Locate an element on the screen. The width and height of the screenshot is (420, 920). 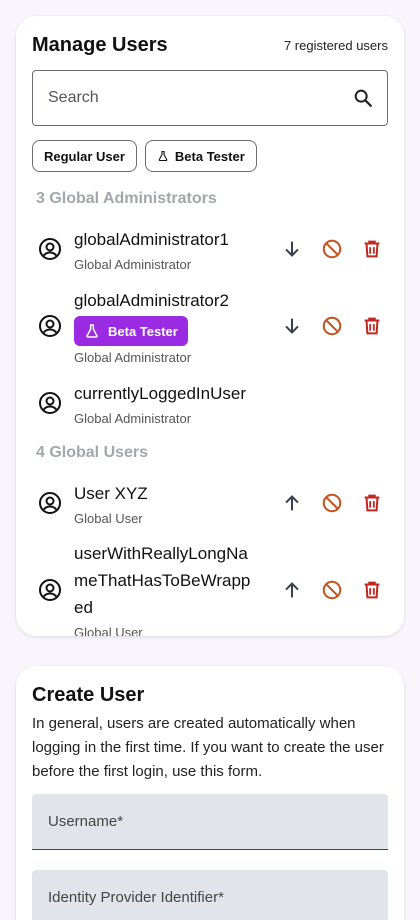
search-field is located at coordinates (210, 98).